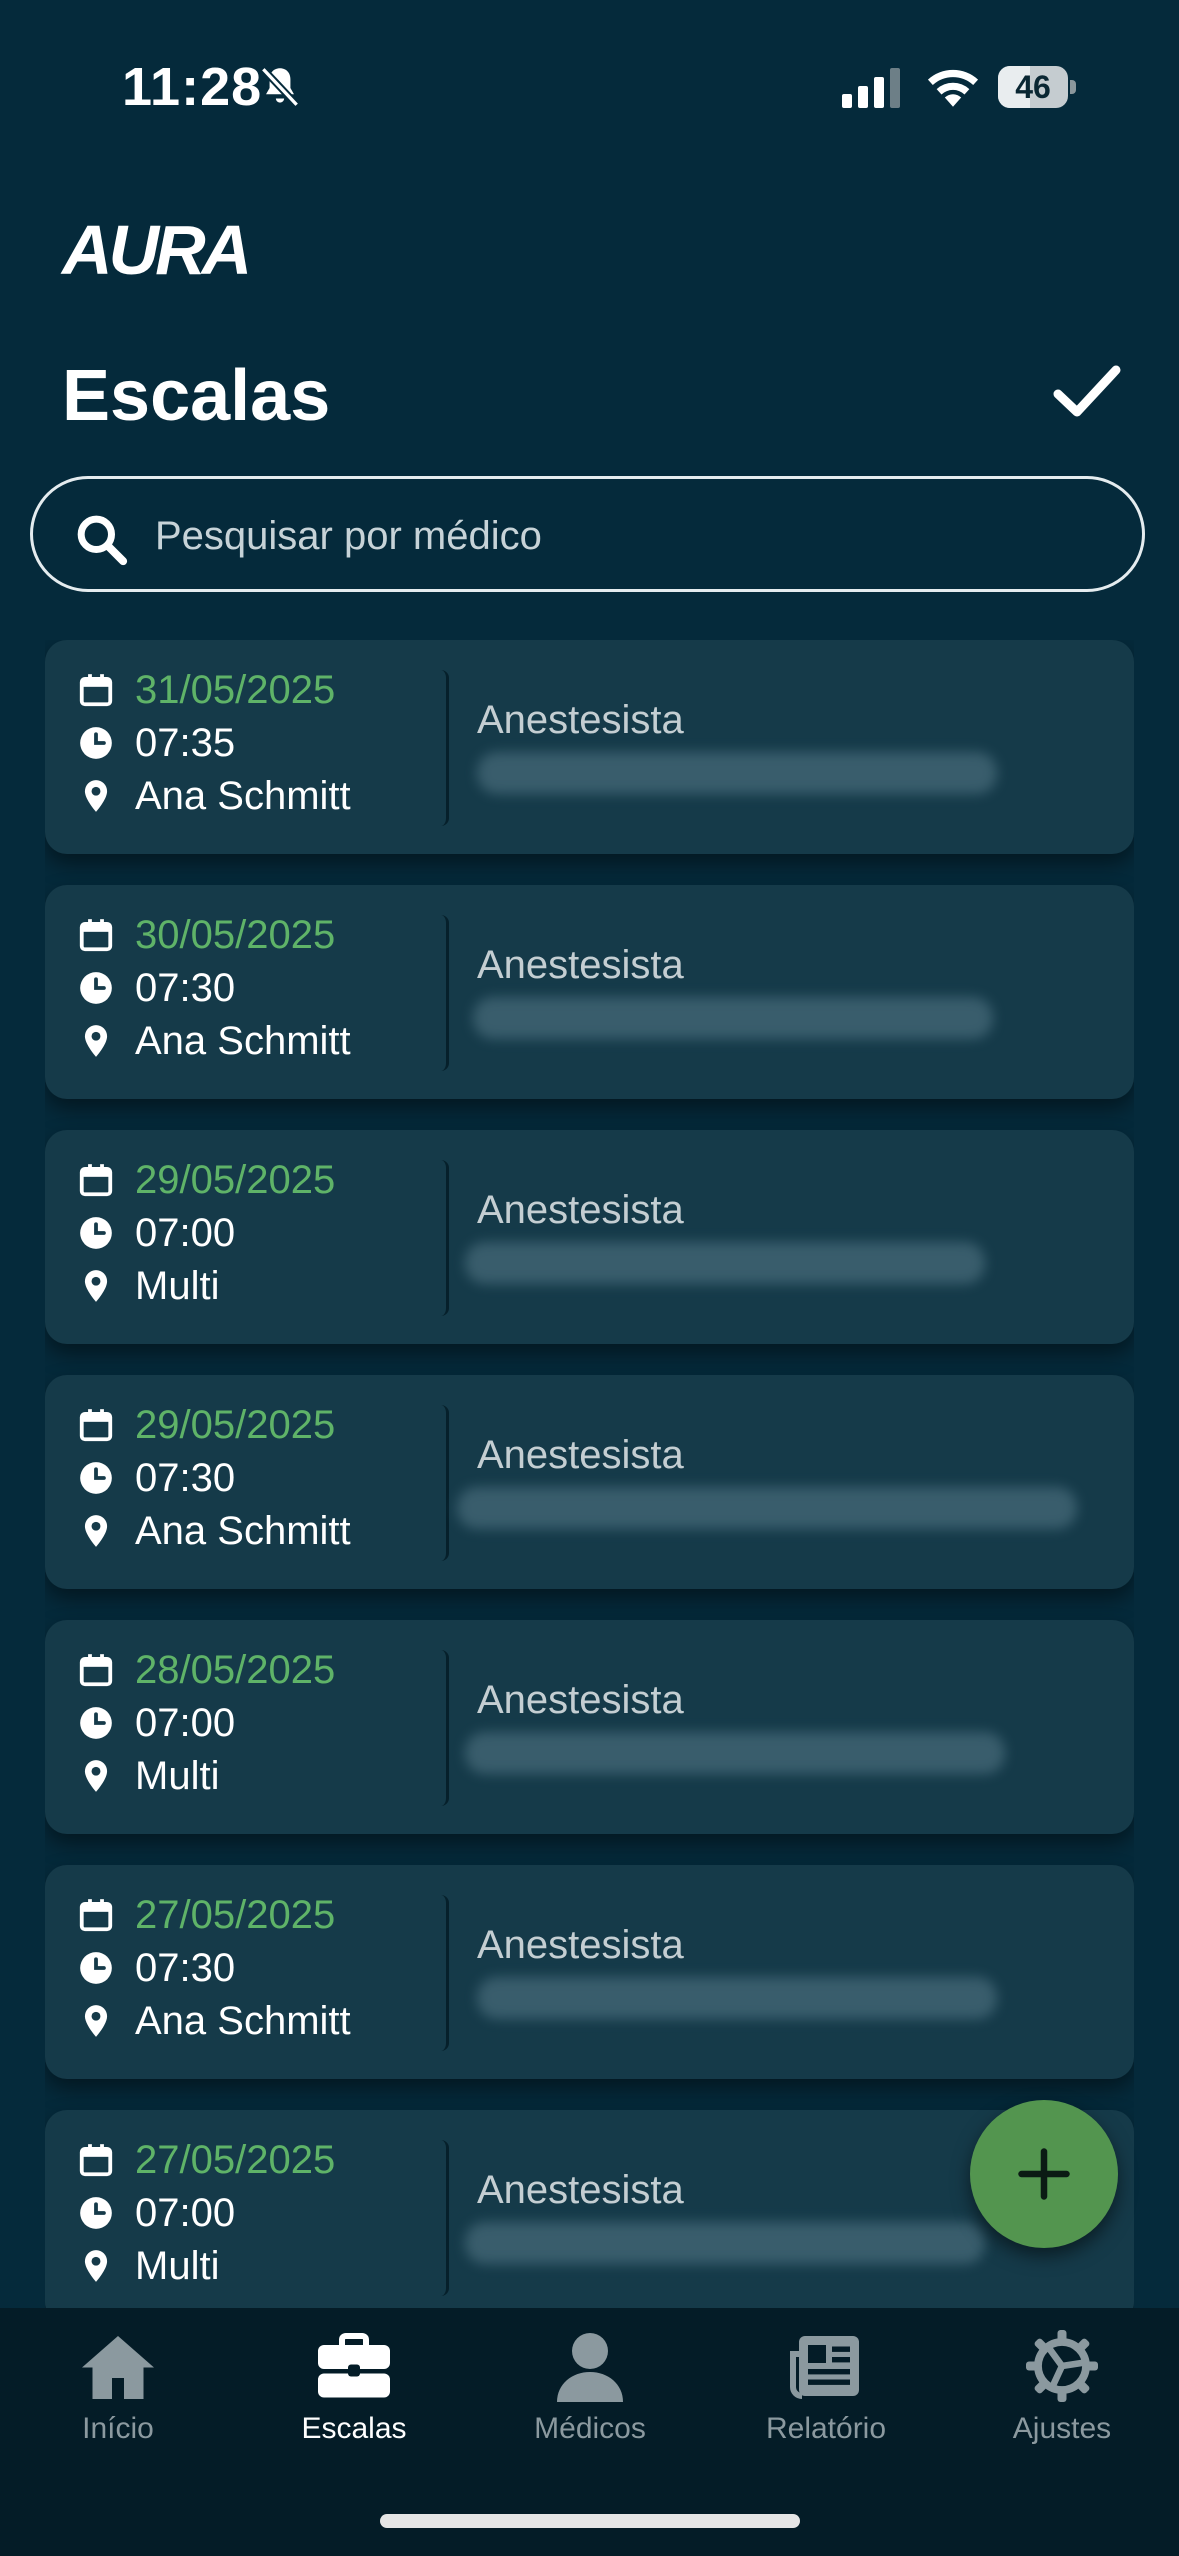  I want to click on person-icon, so click(590, 2367).